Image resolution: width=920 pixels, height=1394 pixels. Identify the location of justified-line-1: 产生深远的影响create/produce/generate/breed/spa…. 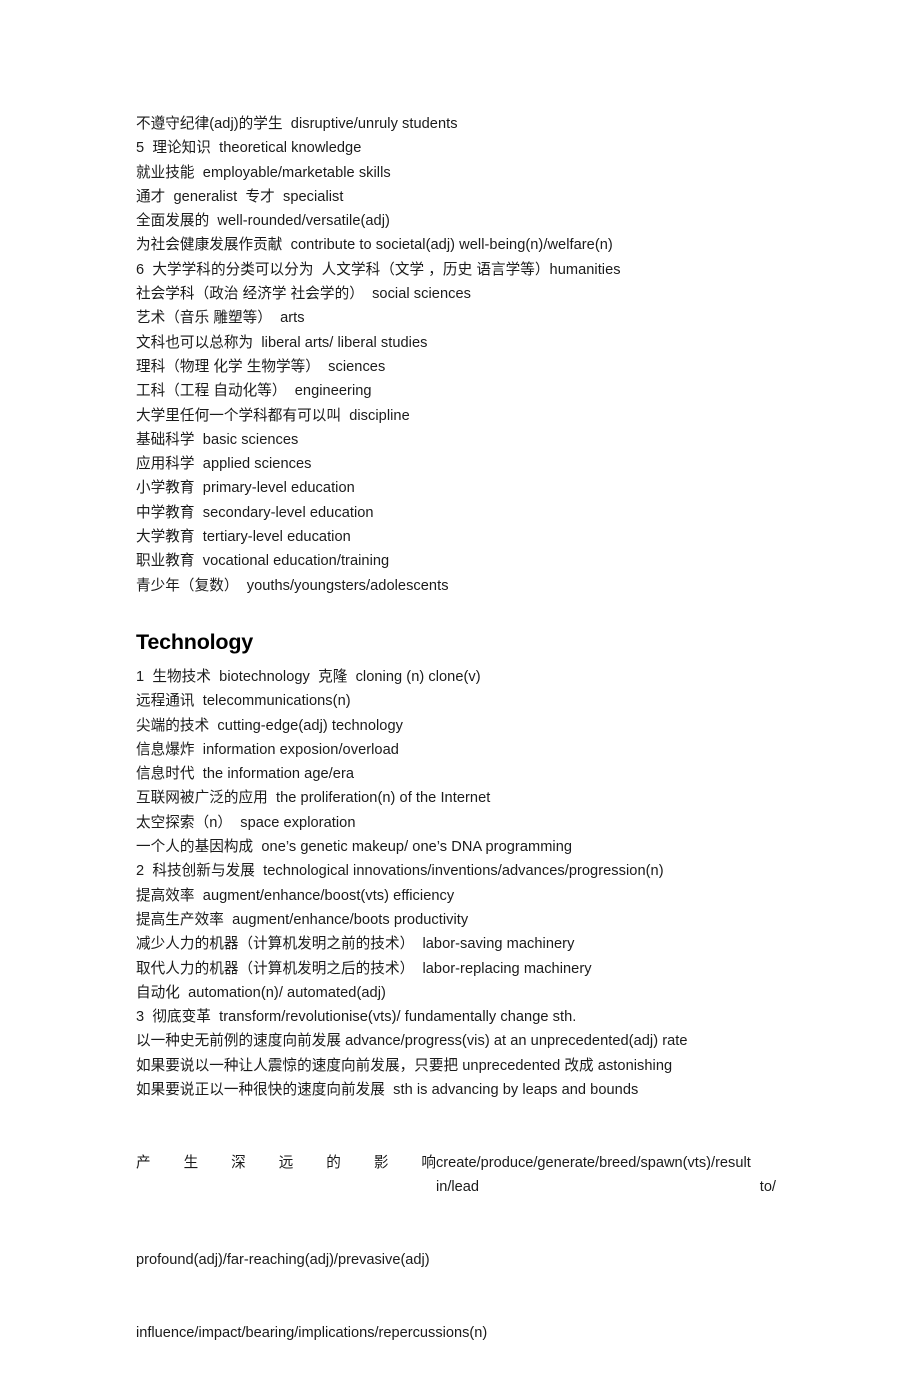
(462, 1175).